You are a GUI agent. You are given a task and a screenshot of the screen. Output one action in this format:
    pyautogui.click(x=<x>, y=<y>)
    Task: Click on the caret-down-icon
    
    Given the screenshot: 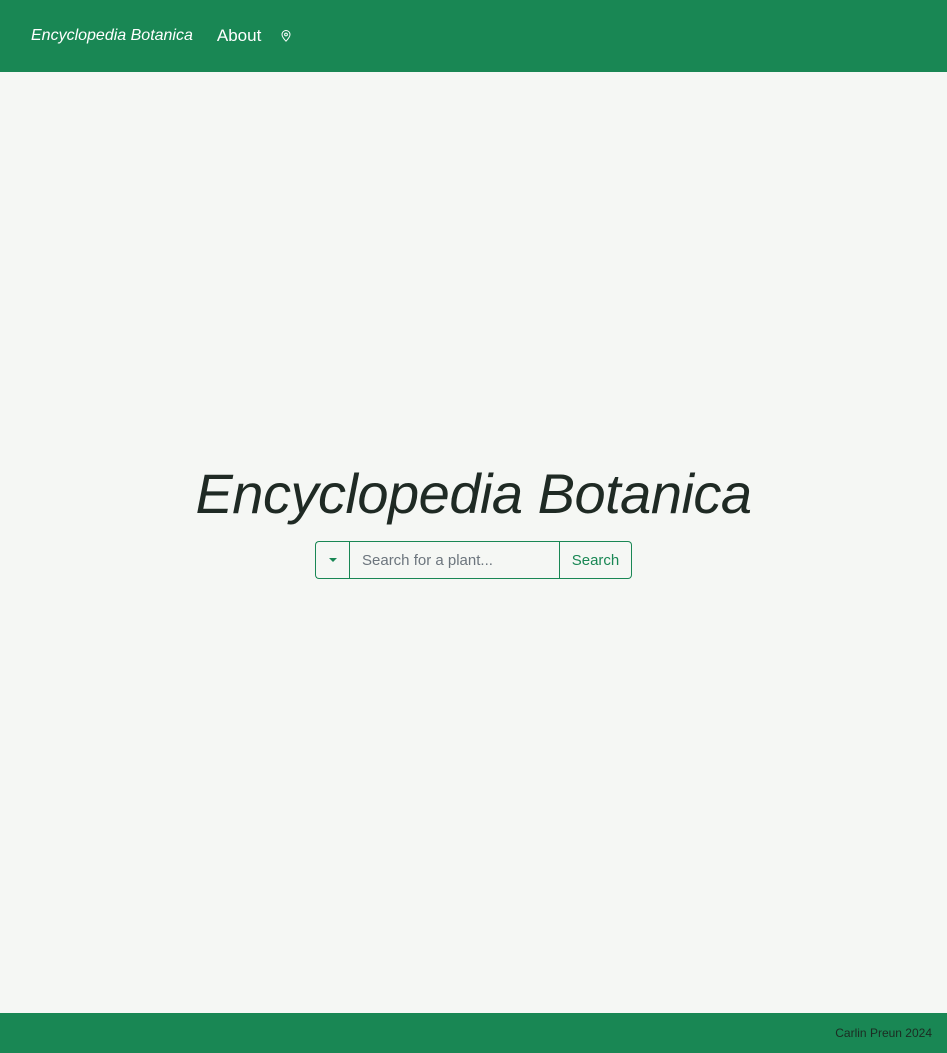 What is the action you would take?
    pyautogui.click(x=332, y=560)
    